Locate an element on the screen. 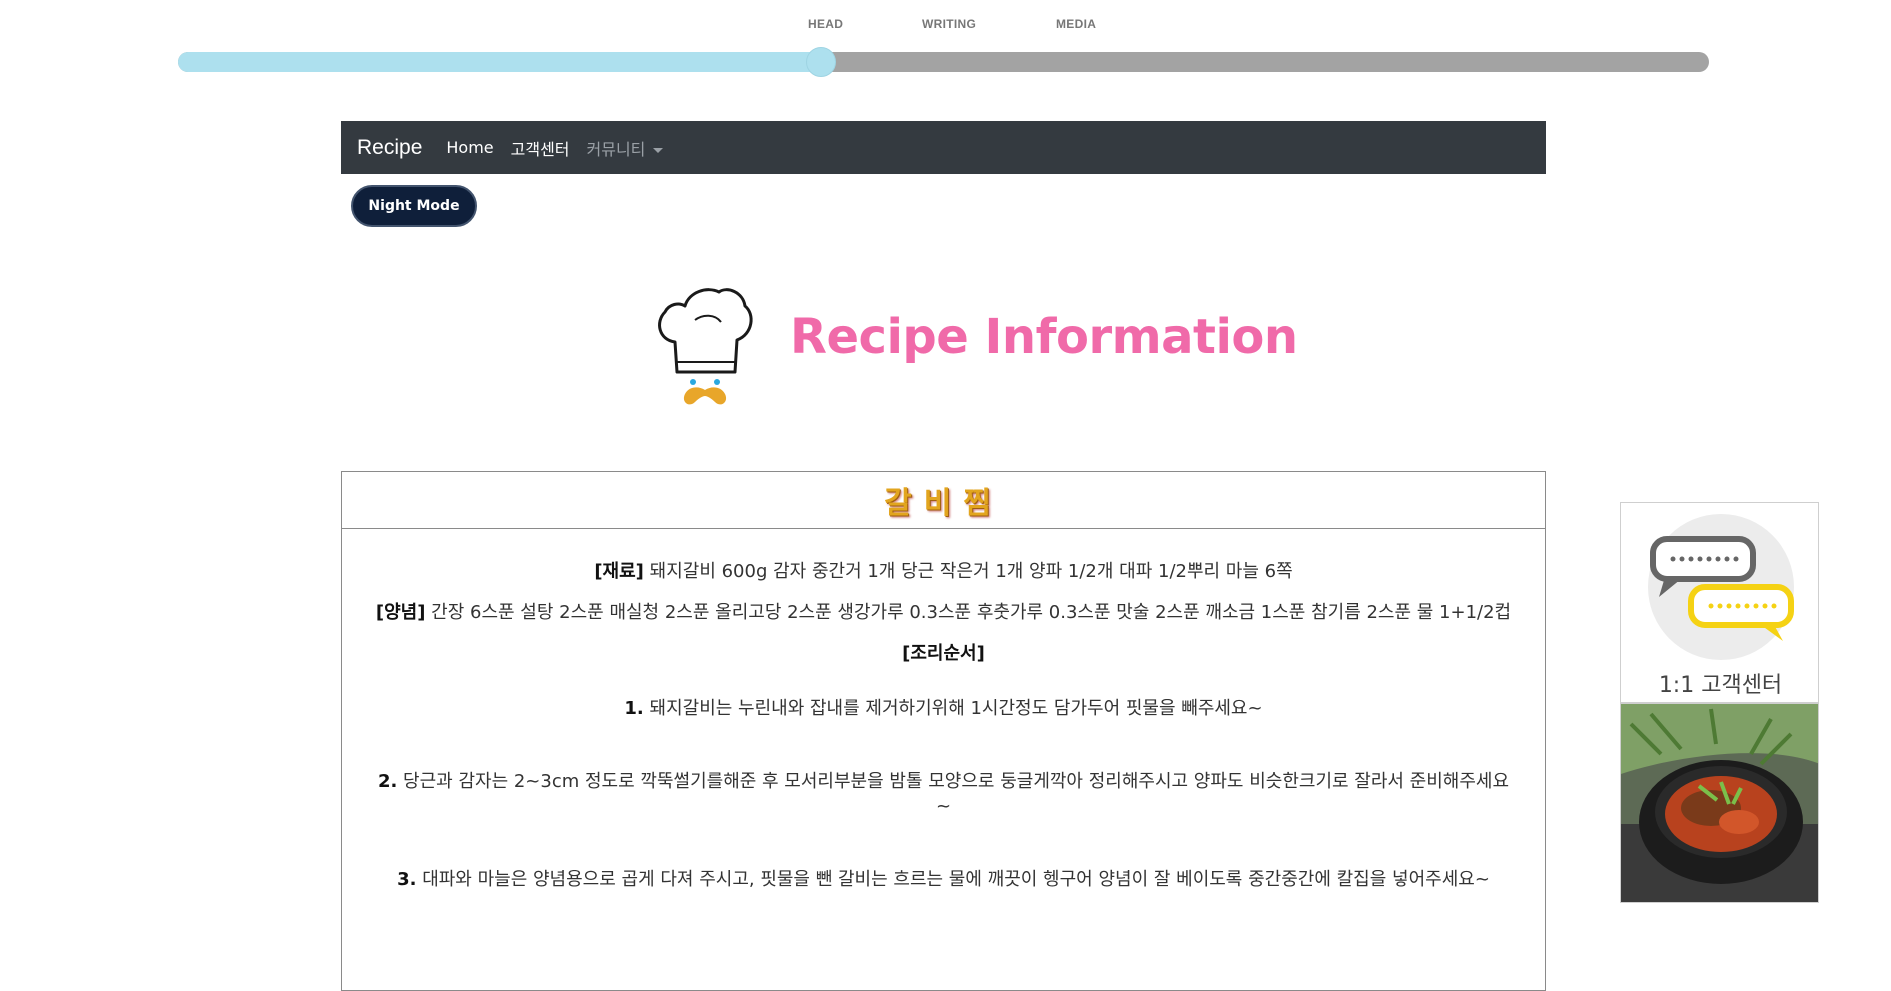  step-number: 1. is located at coordinates (634, 708).